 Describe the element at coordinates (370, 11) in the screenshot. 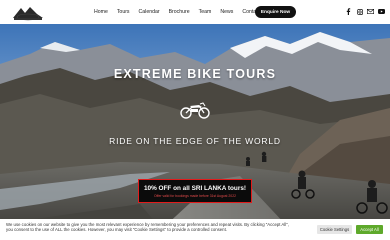

I see `email-icon` at that location.